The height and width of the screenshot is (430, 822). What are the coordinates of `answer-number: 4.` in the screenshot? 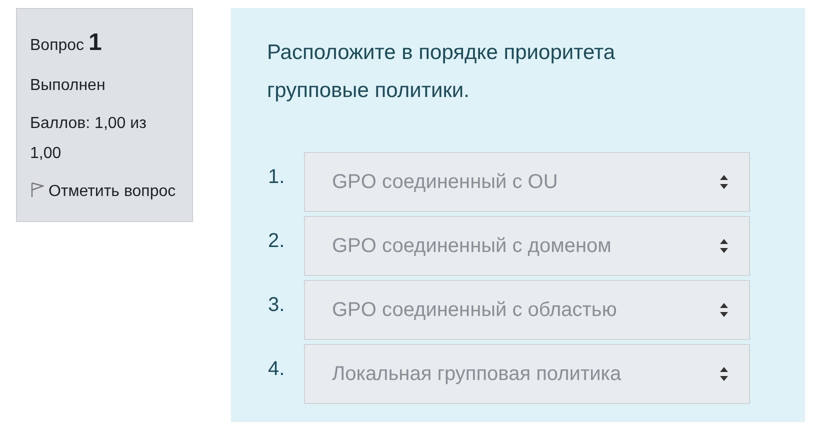 It's located at (276, 369).